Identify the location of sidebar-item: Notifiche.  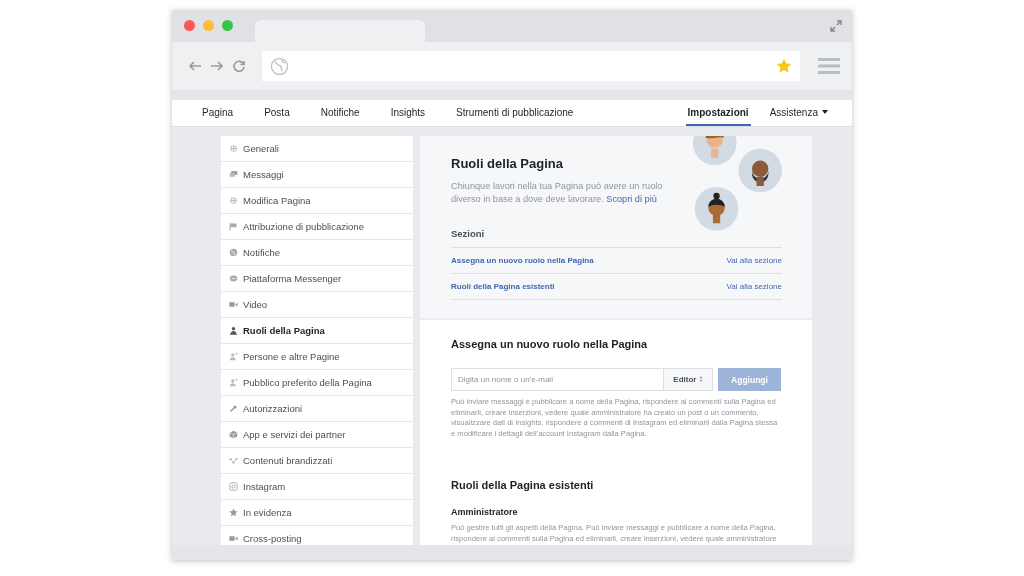
(317, 253).